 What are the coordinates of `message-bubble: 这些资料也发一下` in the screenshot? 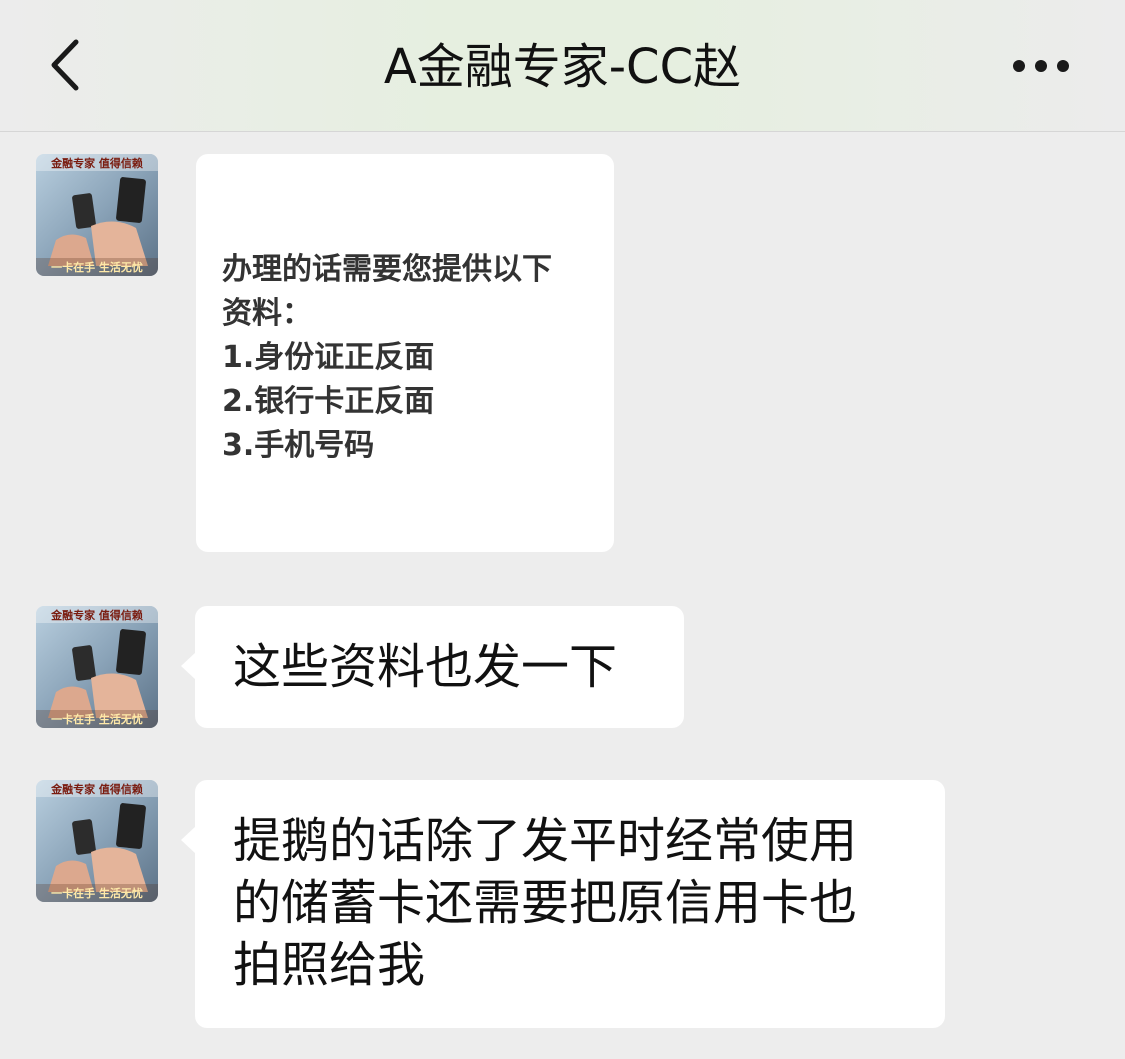 It's located at (432, 667).